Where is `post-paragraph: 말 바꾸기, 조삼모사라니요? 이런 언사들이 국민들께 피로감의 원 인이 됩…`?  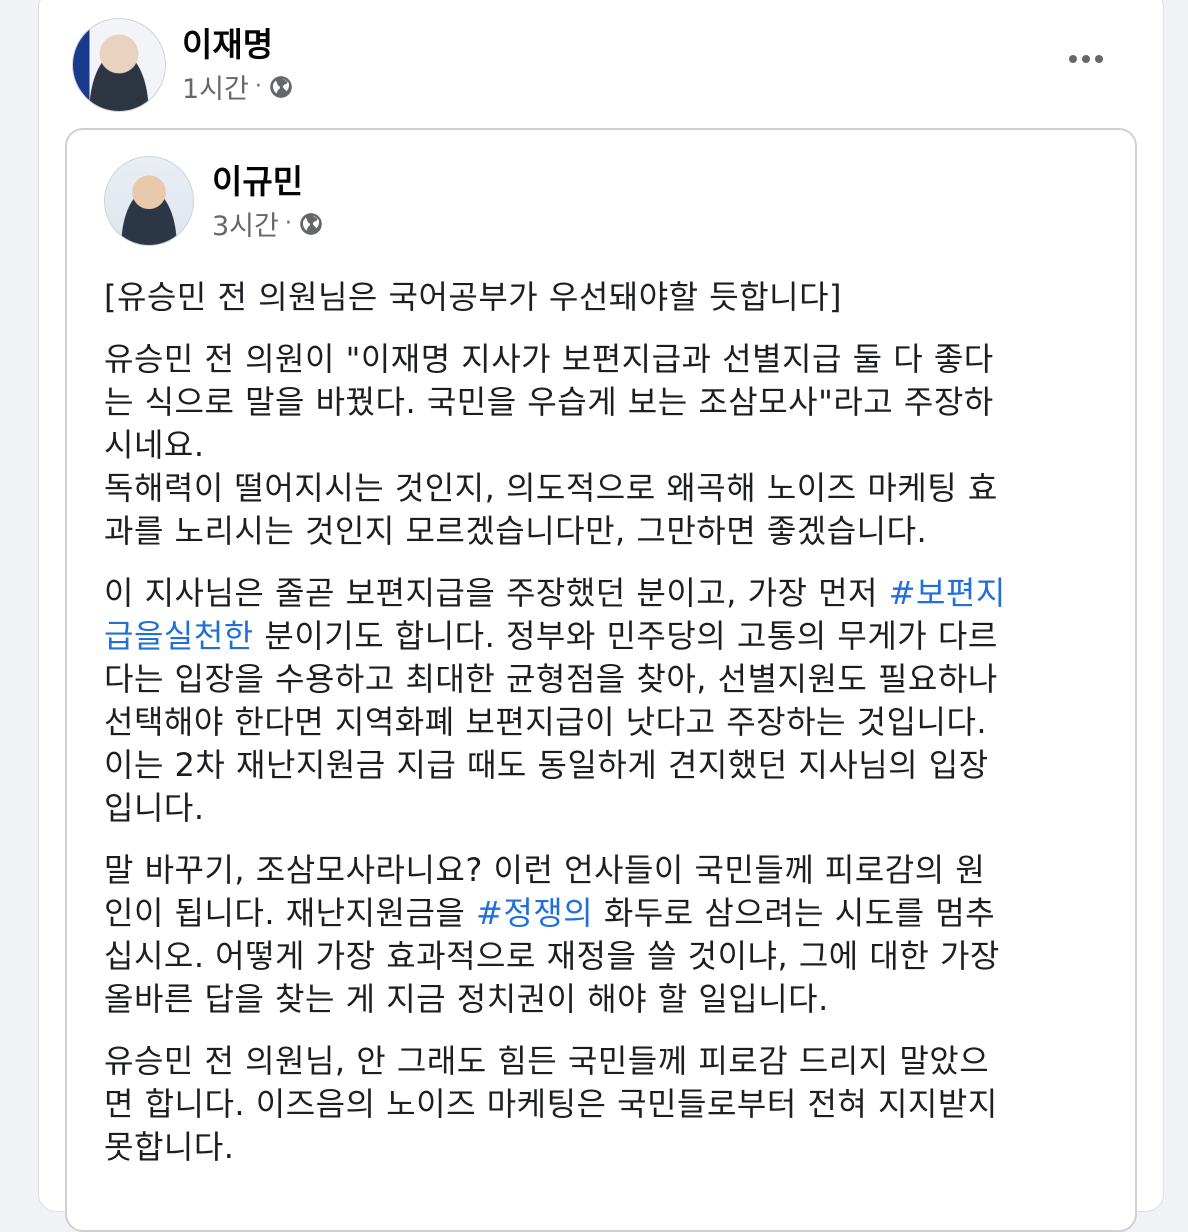 post-paragraph: 말 바꾸기, 조삼모사라니요? 이런 언사들이 국민들께 피로감의 원 인이 됩… is located at coordinates (599, 935).